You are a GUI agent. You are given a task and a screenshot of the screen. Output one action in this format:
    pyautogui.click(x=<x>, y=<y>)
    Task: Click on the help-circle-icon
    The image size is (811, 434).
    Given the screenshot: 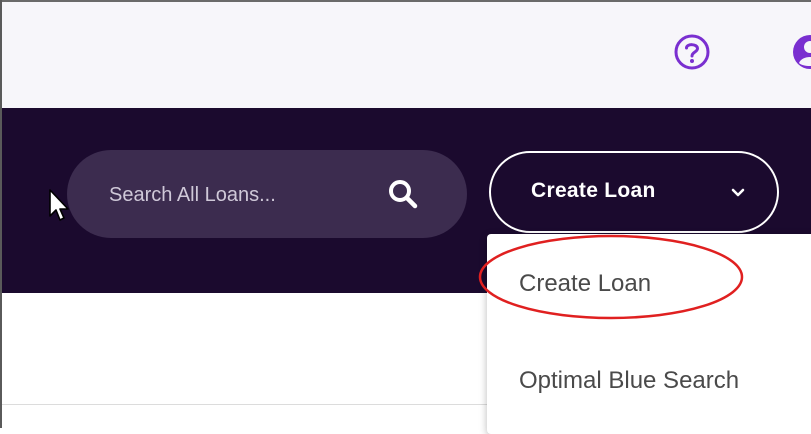 What is the action you would take?
    pyautogui.click(x=692, y=52)
    